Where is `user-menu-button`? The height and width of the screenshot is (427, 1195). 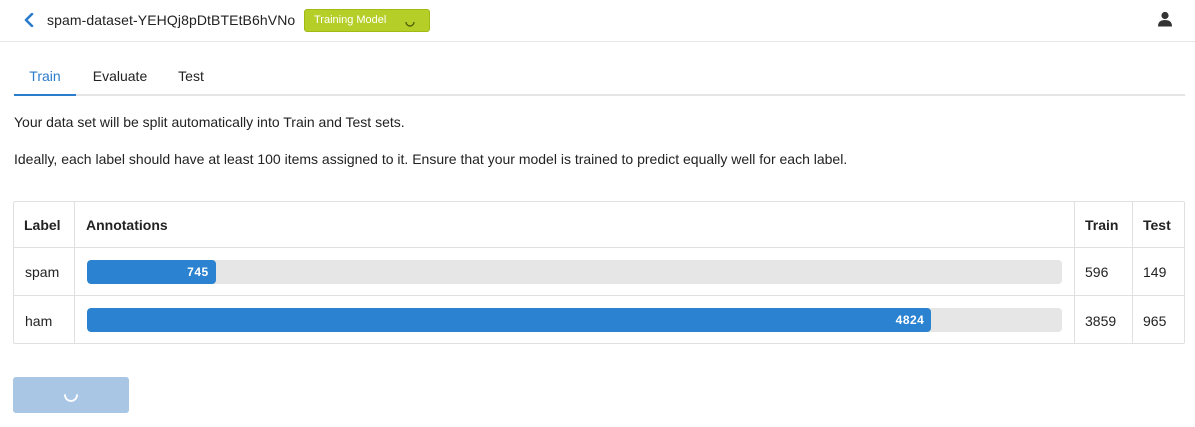 user-menu-button is located at coordinates (1166, 20).